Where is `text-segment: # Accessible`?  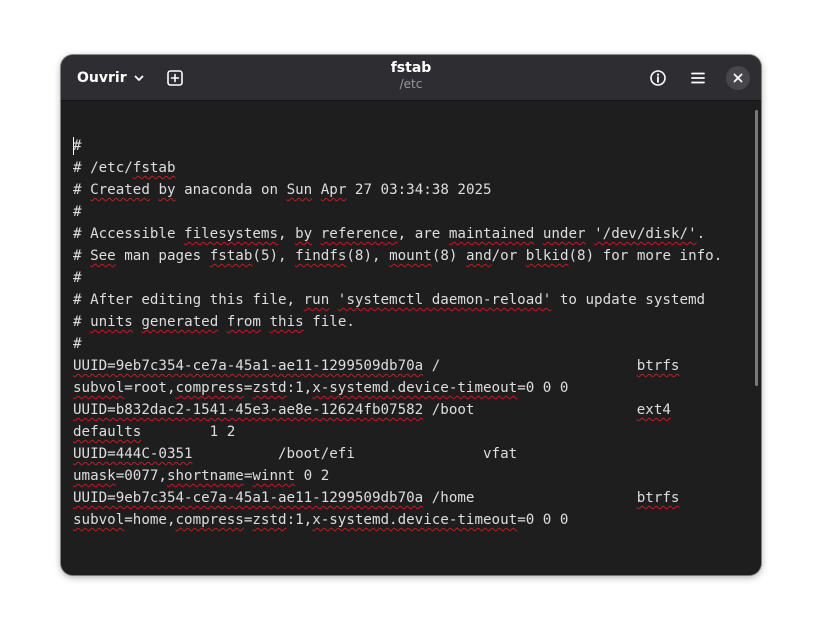
text-segment: # Accessible is located at coordinates (129, 234).